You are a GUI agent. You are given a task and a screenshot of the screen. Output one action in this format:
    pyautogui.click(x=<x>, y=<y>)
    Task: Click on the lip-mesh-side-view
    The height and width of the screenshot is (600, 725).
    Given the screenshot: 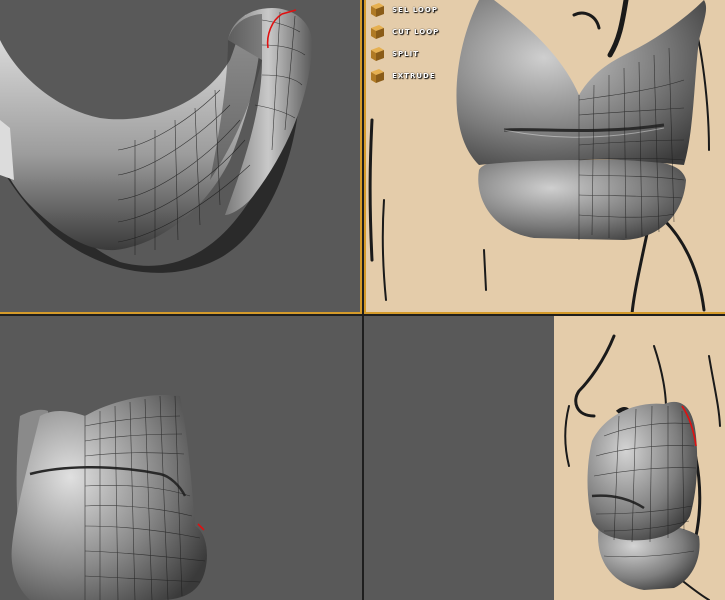 What is the action you would take?
    pyautogui.click(x=109, y=497)
    